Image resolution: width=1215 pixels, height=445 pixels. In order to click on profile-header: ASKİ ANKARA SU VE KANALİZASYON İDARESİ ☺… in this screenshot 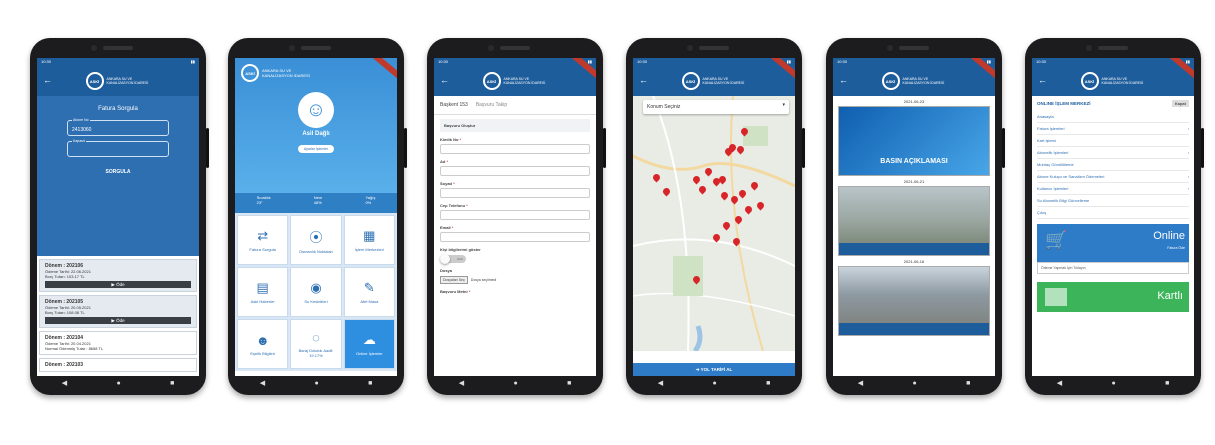, I will do `click(316, 125)`.